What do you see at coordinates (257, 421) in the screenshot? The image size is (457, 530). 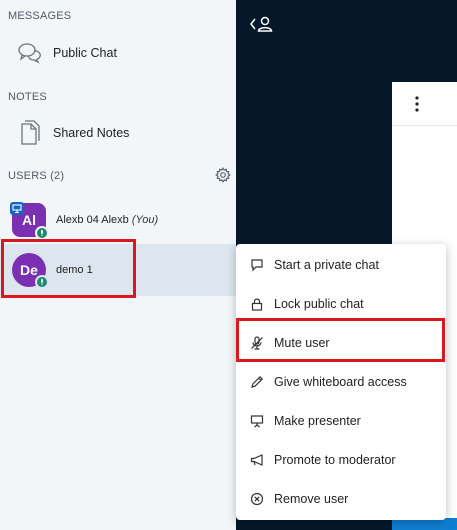 I see `presentation-icon` at bounding box center [257, 421].